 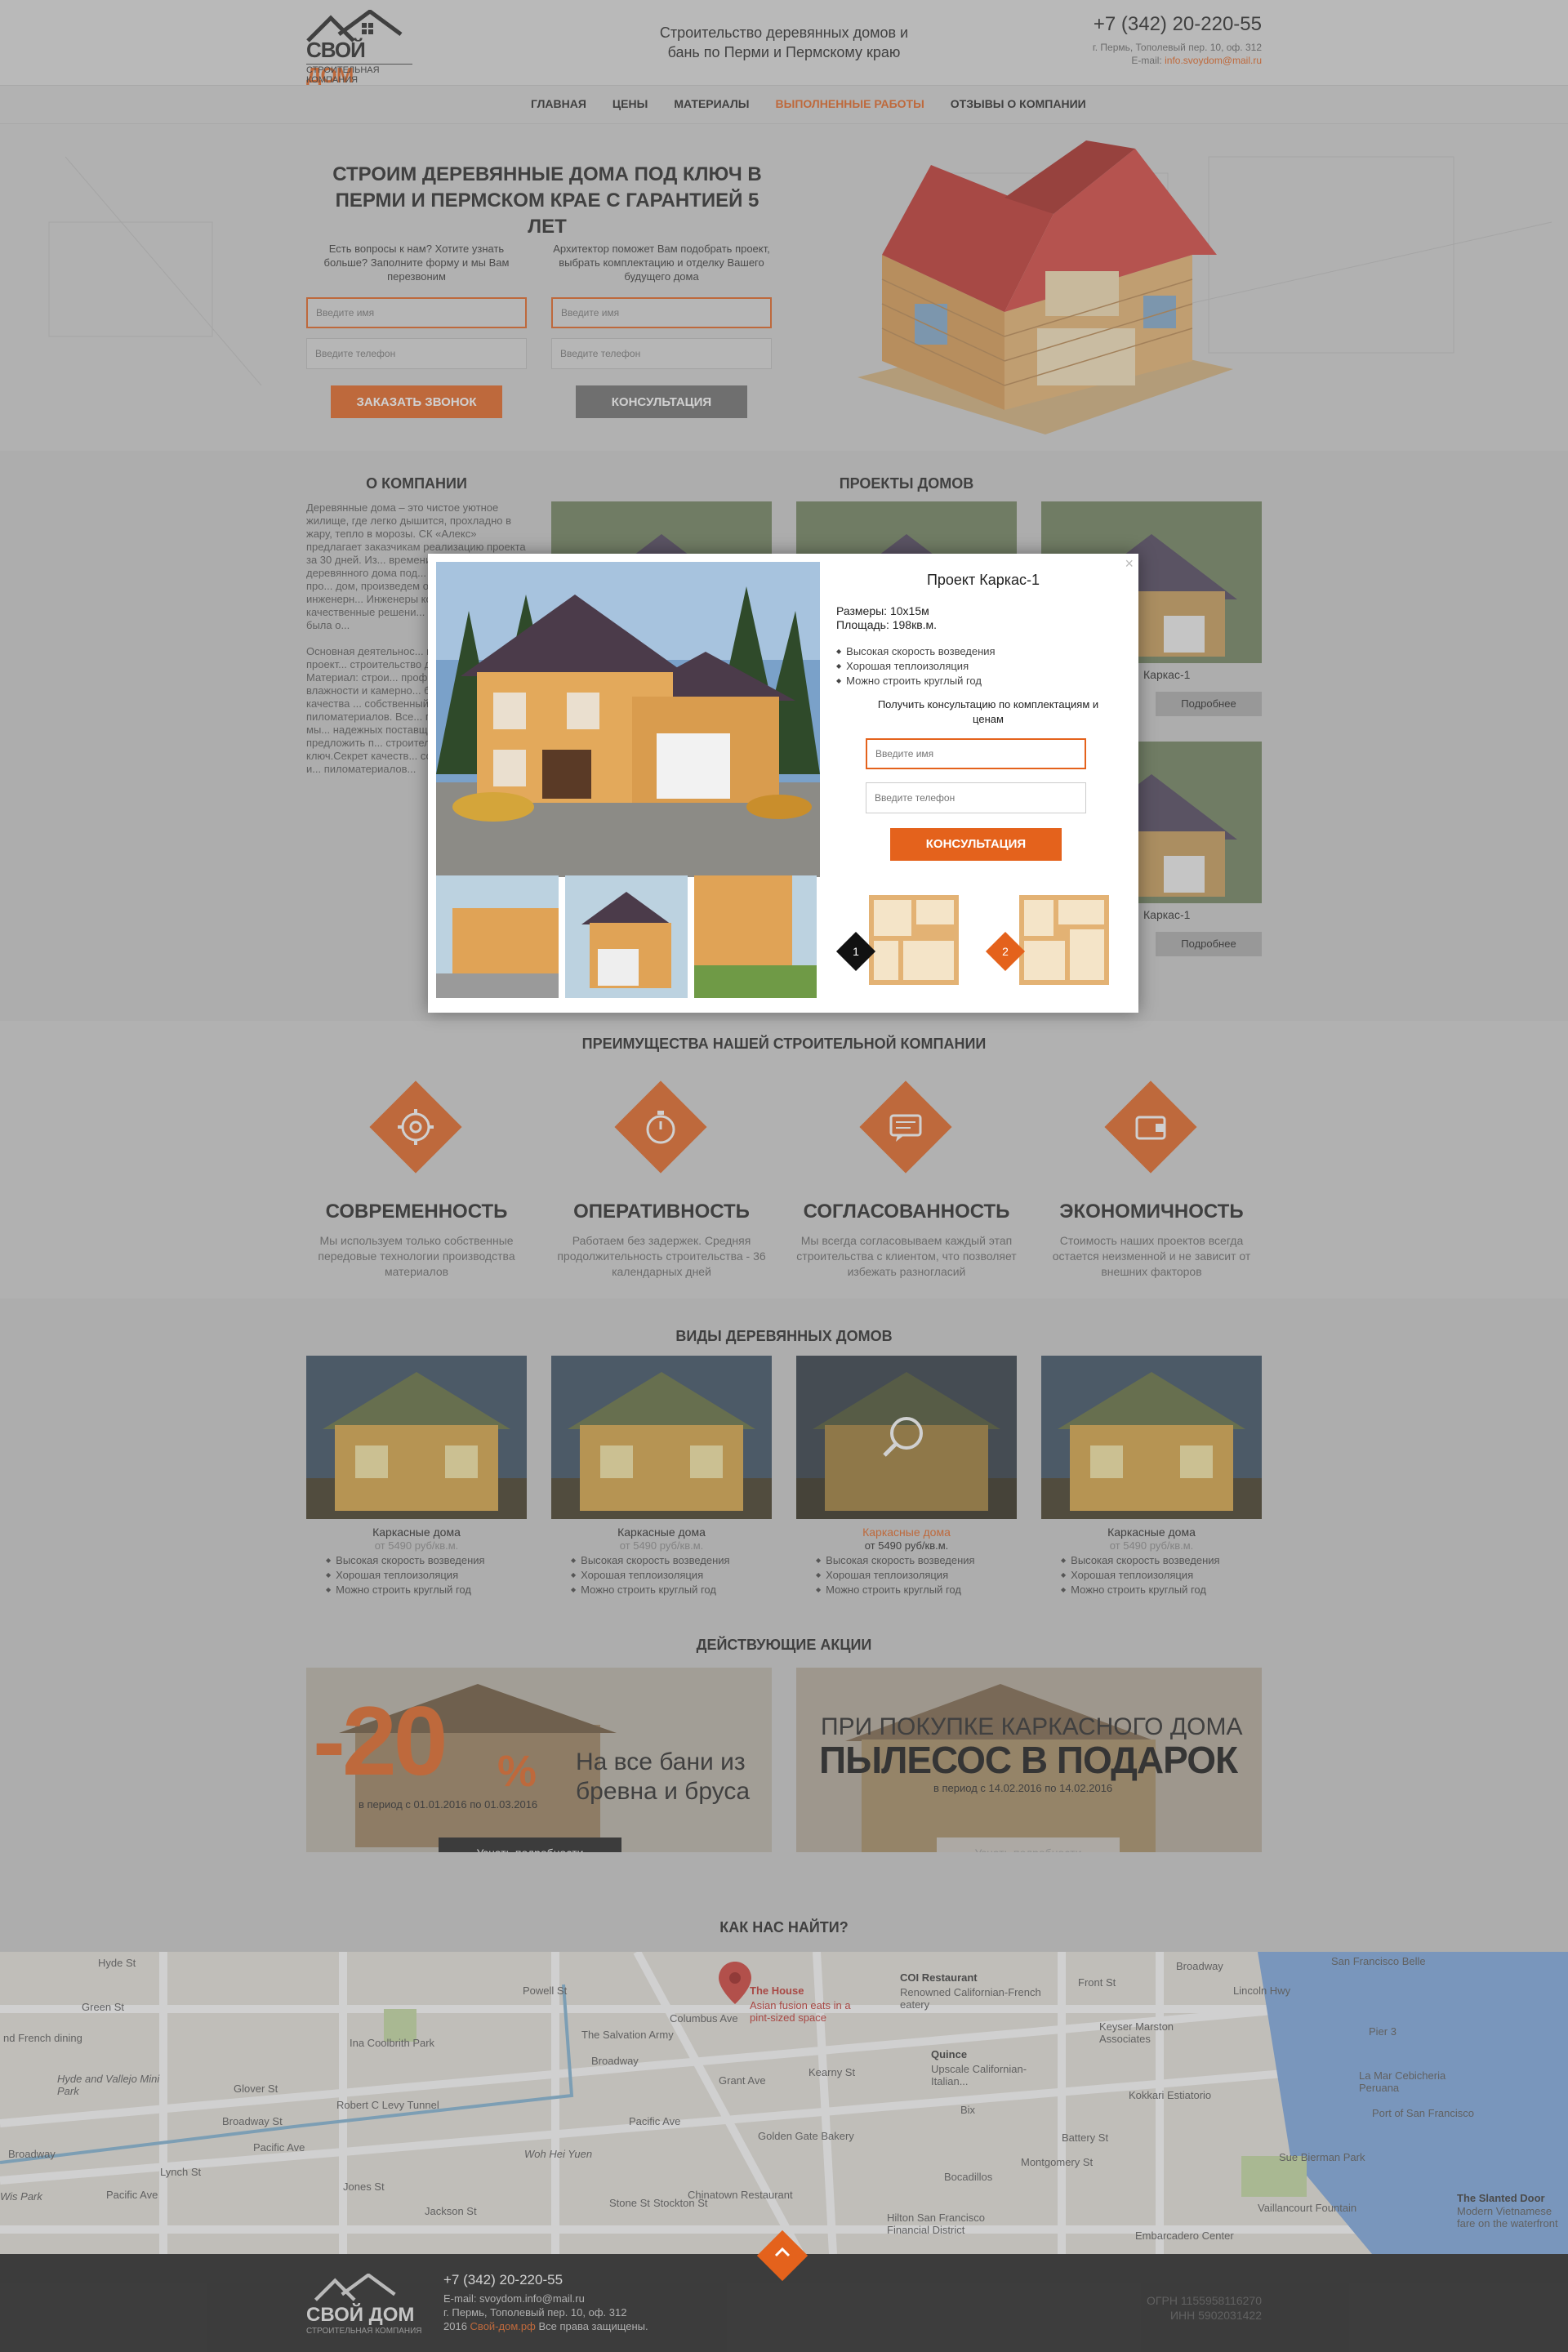 What do you see at coordinates (916, 682) in the screenshot?
I see `modal-feature: Можно строить круглый год` at bounding box center [916, 682].